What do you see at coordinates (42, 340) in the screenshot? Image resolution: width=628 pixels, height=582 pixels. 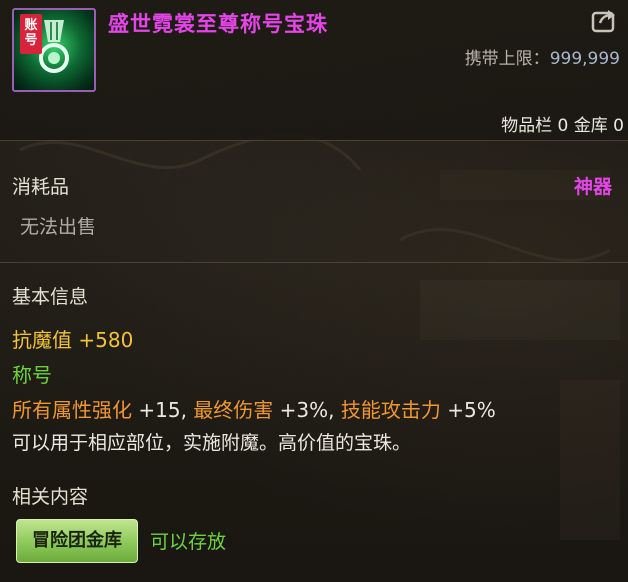 I see `magic-resist-label: 抗魔值` at bounding box center [42, 340].